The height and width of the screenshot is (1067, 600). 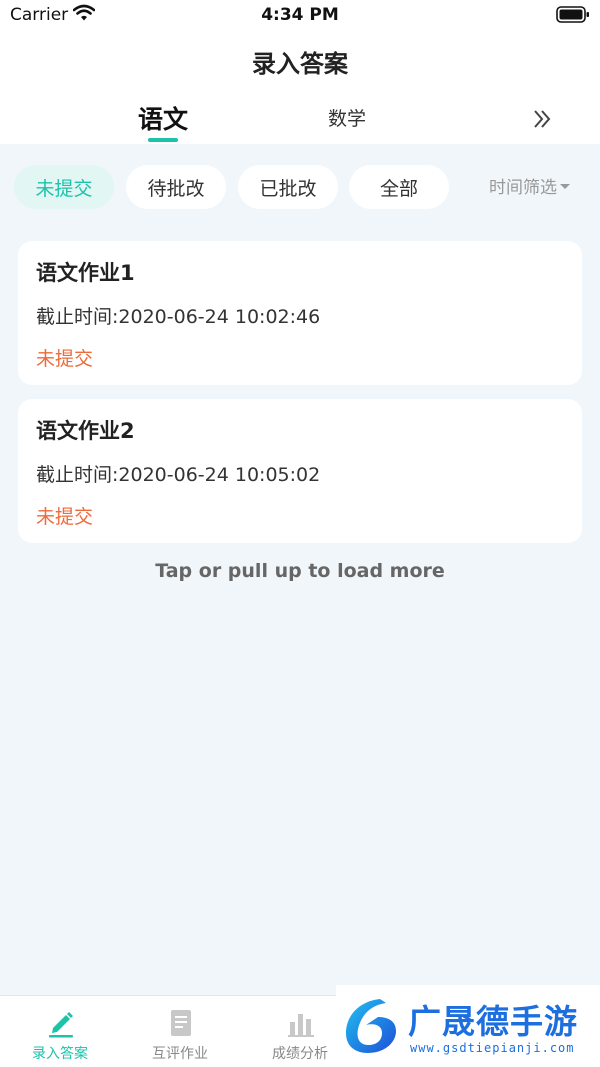 I want to click on double-chevron-right-icon, so click(x=543, y=121).